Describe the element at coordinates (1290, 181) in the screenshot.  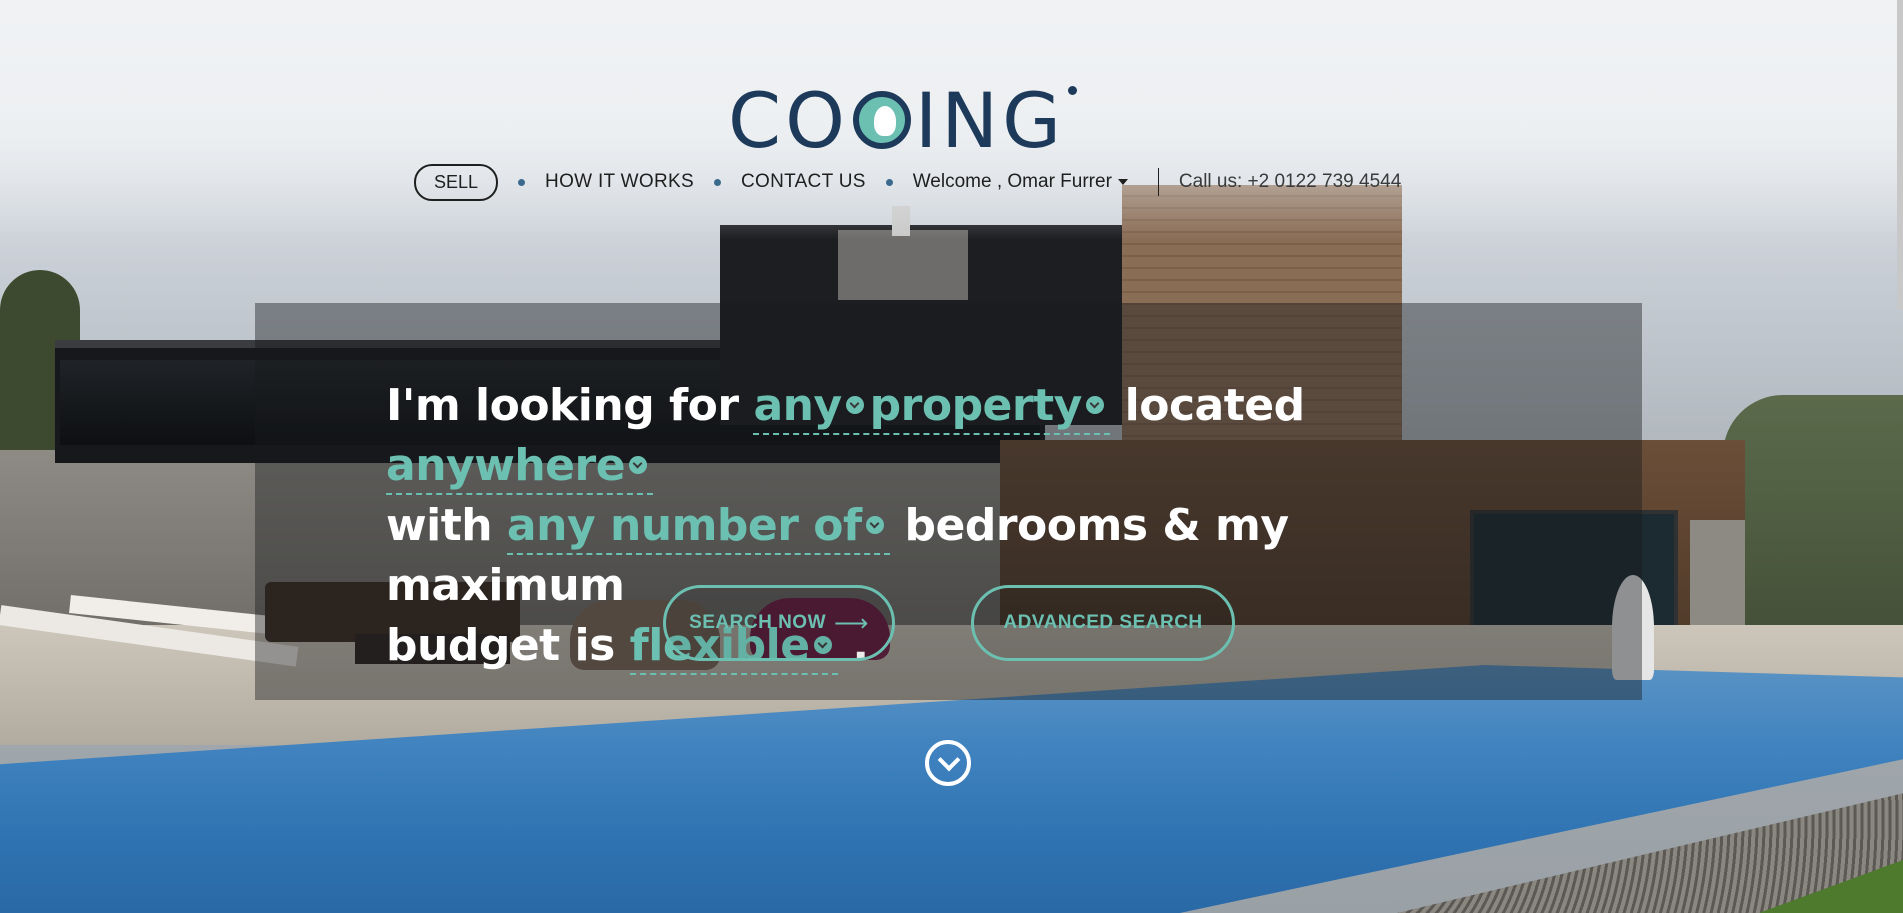
I see `call-us-text: Call us: +2 0122 739 4544` at that location.